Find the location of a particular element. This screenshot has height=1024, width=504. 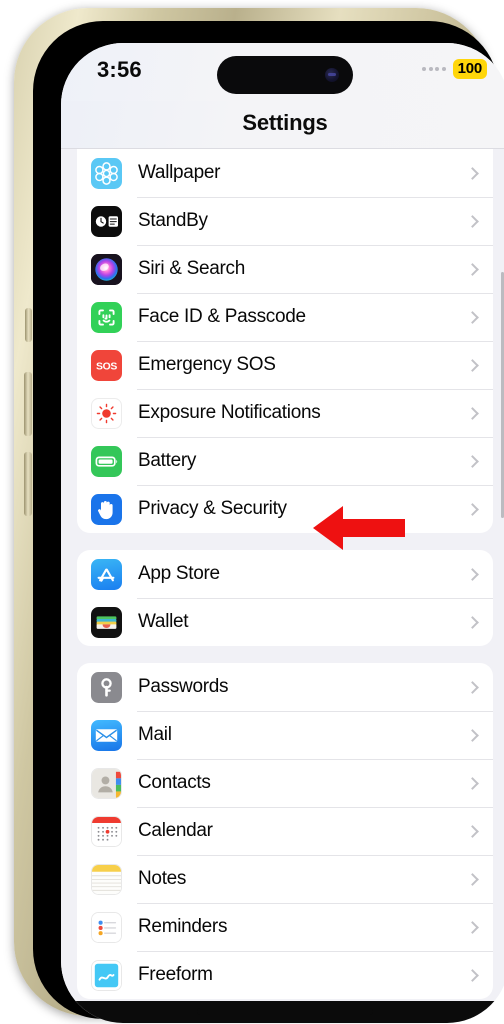

settings-row-privacy-security: Privacy & Security is located at coordinates (285, 509).